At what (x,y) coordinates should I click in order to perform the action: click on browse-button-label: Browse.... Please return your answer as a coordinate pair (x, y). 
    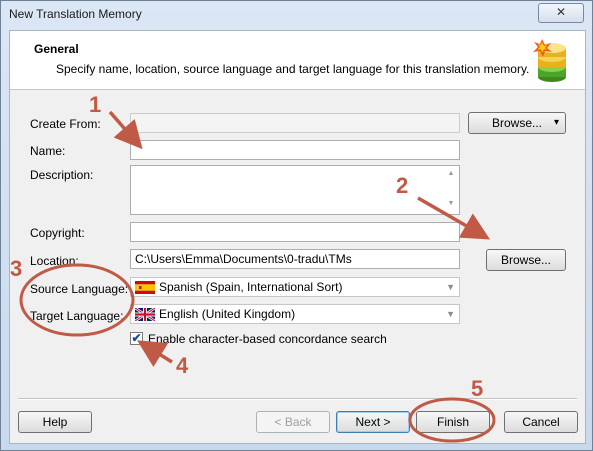
    Looking at the image, I should click on (516, 123).